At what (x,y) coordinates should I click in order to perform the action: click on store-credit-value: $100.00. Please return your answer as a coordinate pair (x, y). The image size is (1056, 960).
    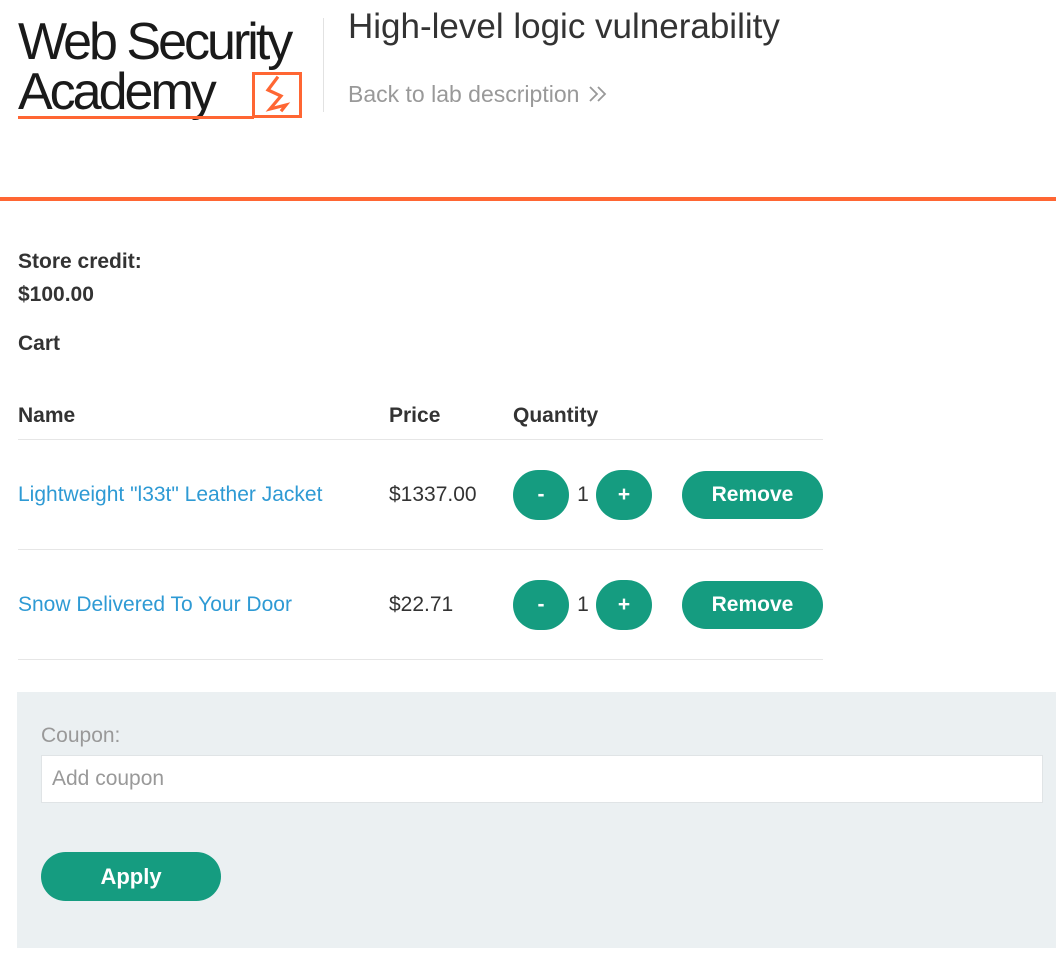
    Looking at the image, I should click on (56, 294).